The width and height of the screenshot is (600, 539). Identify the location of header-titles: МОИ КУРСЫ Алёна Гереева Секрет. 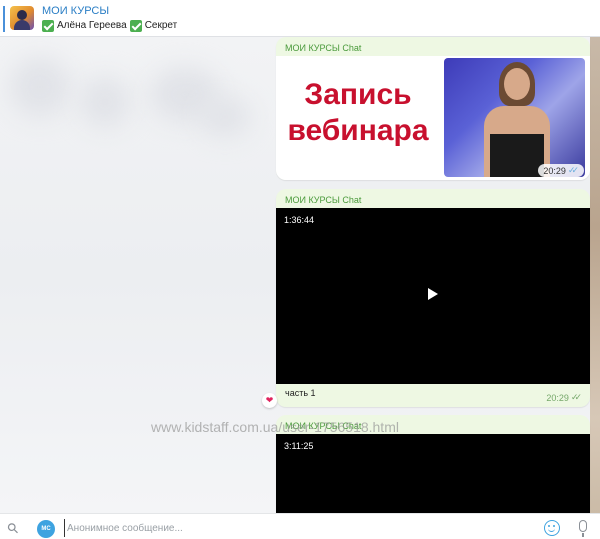
(109, 18).